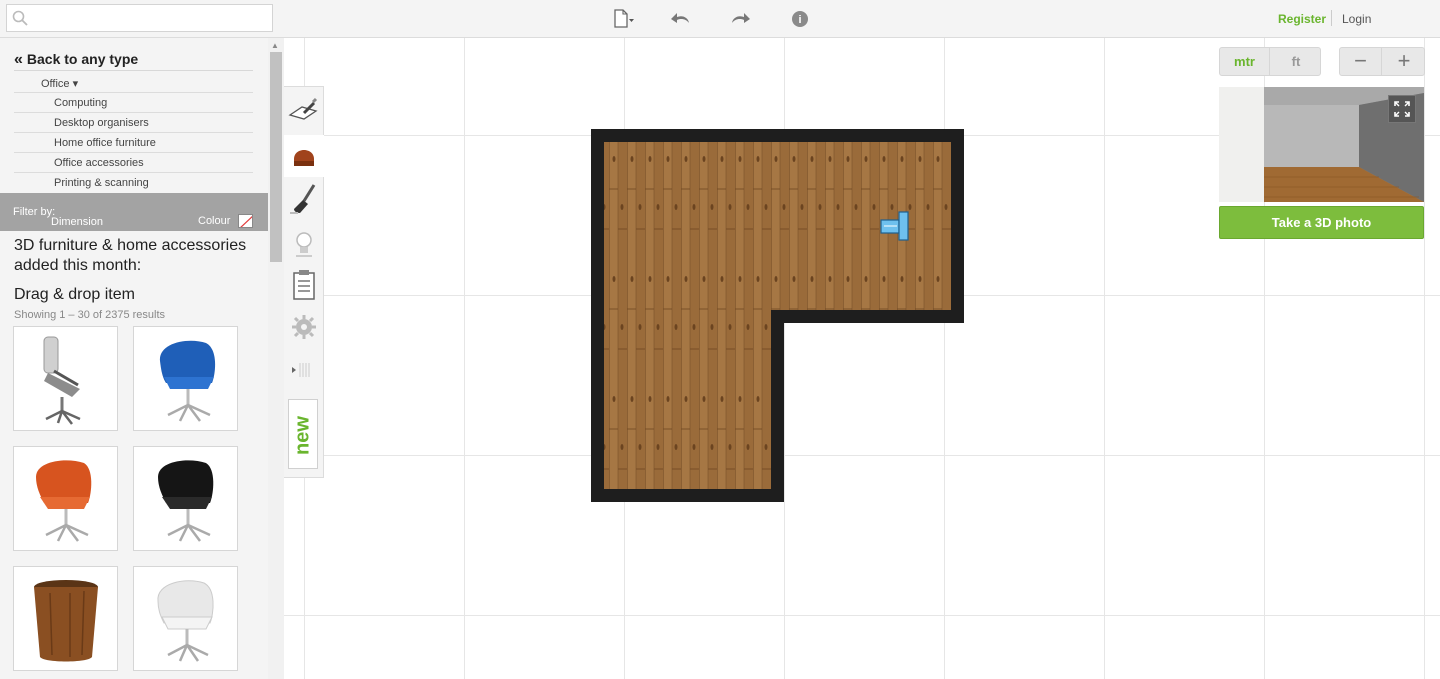 This screenshot has height=679, width=1440. I want to click on black-chair-thumbnail, so click(186, 501).